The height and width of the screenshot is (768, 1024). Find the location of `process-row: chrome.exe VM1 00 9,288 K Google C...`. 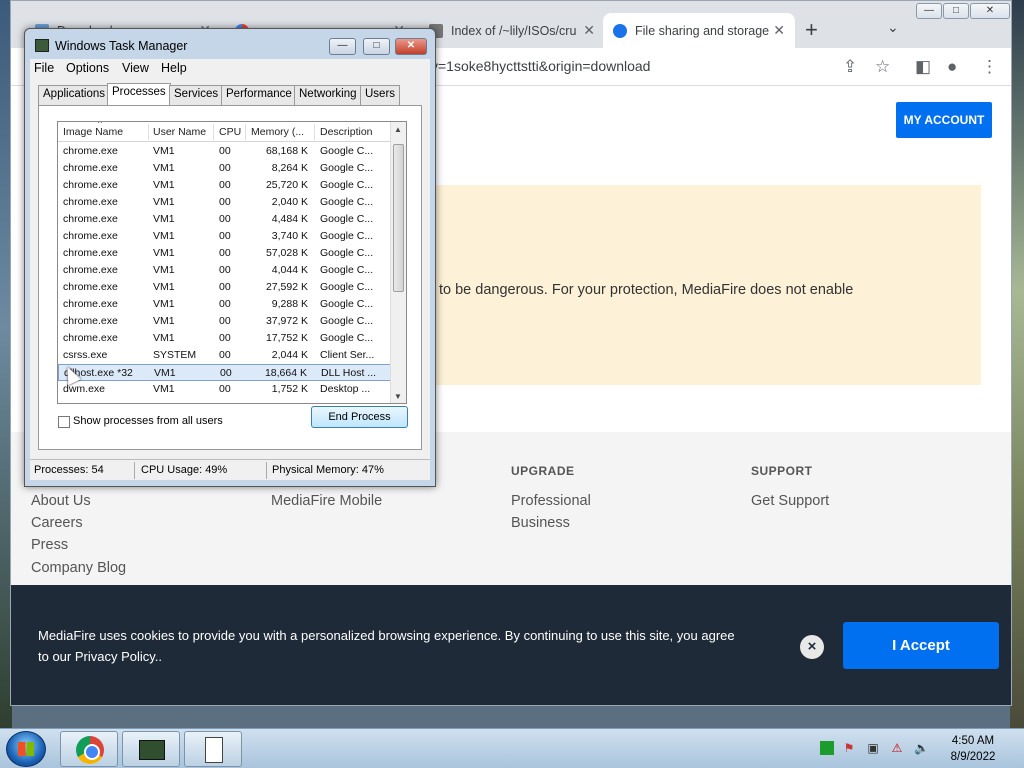

process-row: chrome.exe VM1 00 9,288 K Google C... is located at coordinates (224, 304).